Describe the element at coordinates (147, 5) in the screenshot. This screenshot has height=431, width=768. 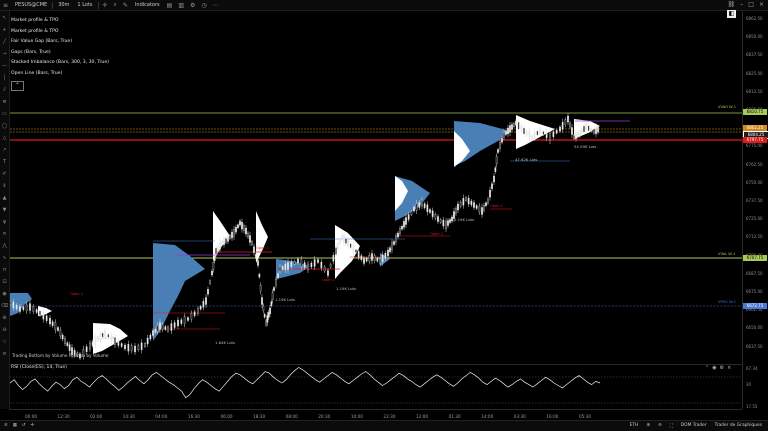
I see `indicators-button: Indicators` at that location.